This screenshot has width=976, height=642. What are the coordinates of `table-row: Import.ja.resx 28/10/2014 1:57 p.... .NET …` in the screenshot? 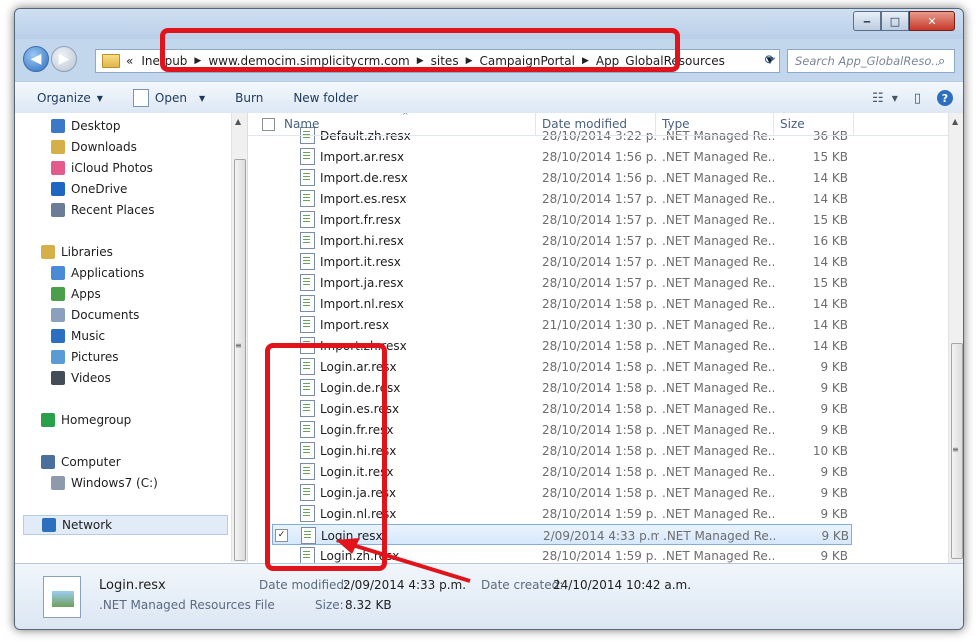 It's located at (598, 282).